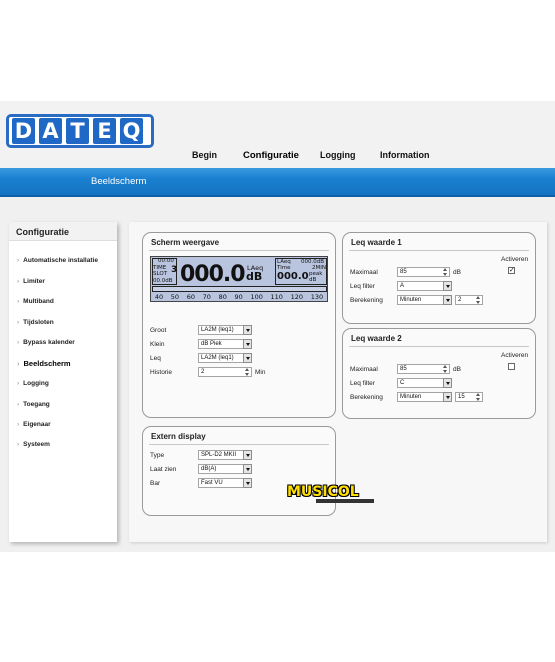 The width and height of the screenshot is (555, 662). What do you see at coordinates (423, 369) in the screenshot?
I see `leq2-maximaal-stepper: 85` at bounding box center [423, 369].